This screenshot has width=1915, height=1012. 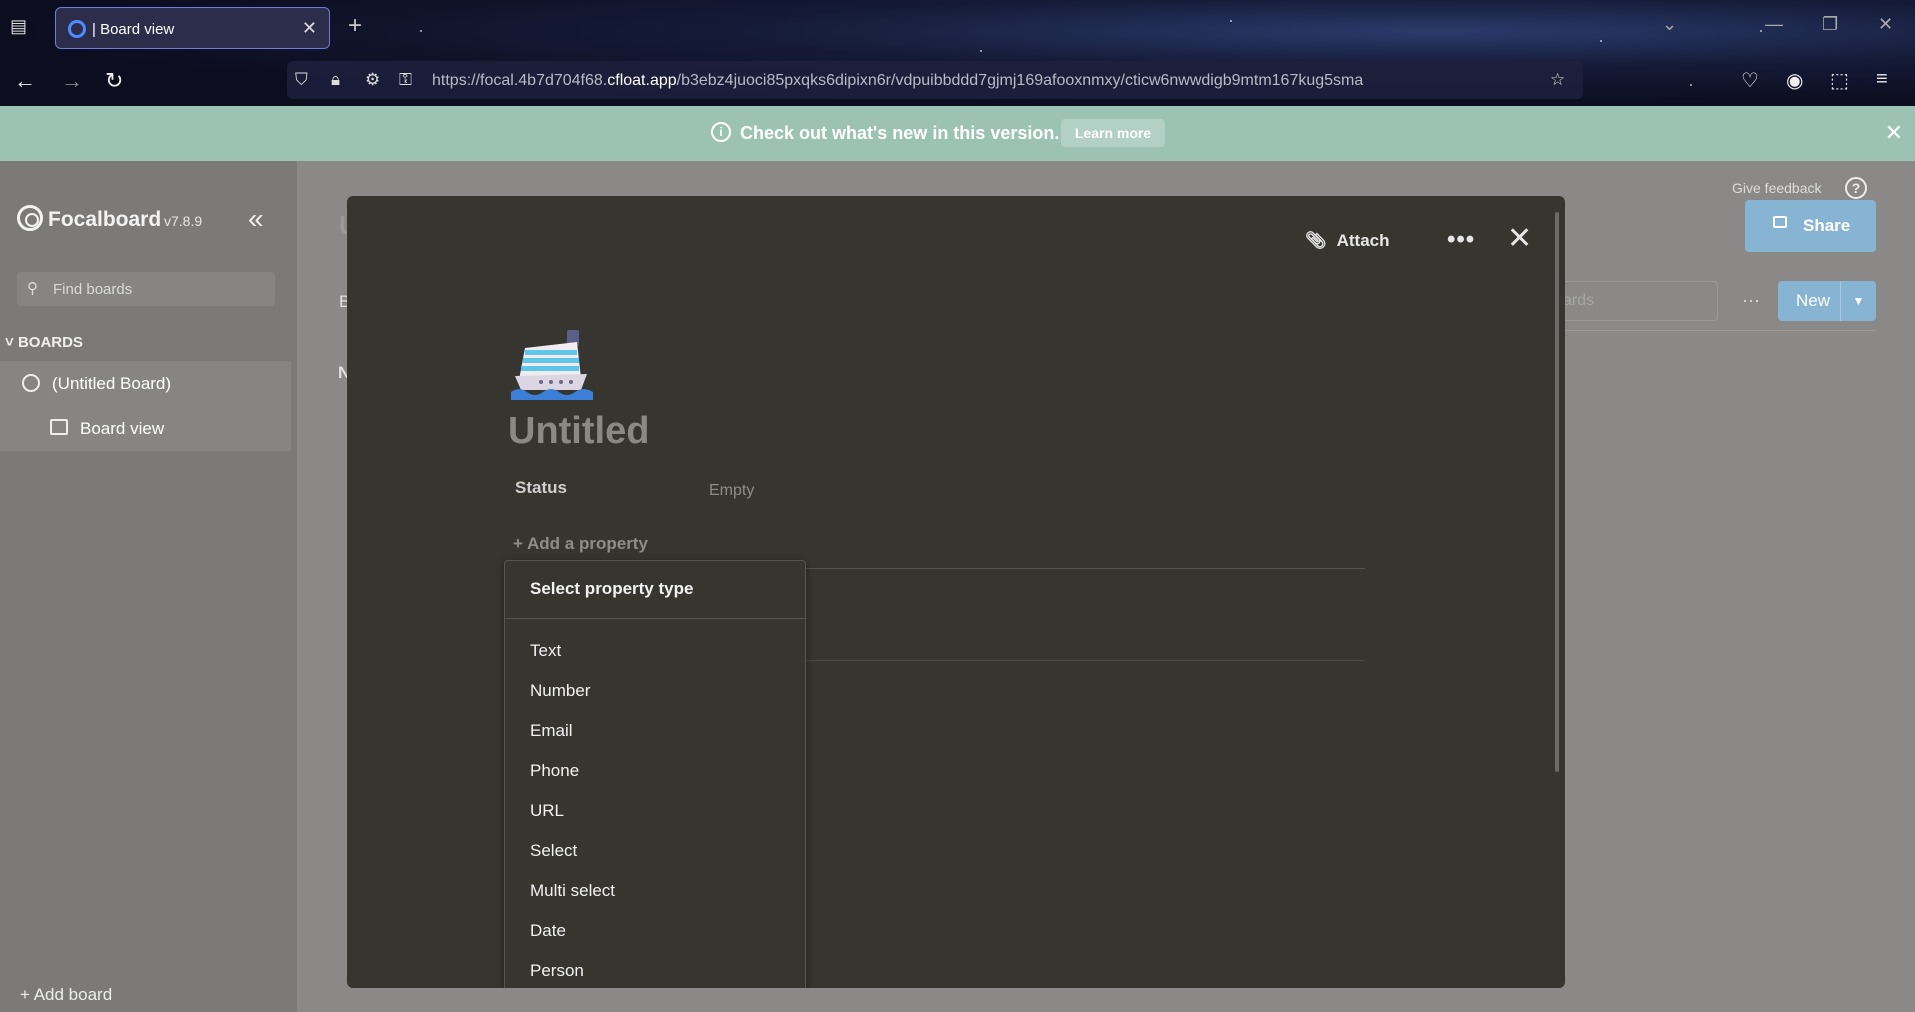 I want to click on close-banner-icon: ✕, so click(x=1894, y=133).